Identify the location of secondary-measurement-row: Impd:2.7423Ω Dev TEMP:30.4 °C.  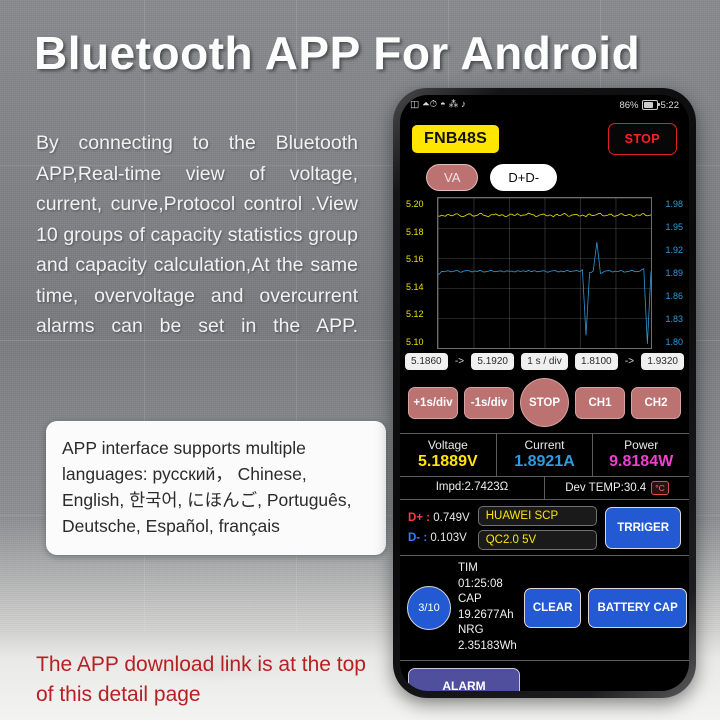
(544, 488).